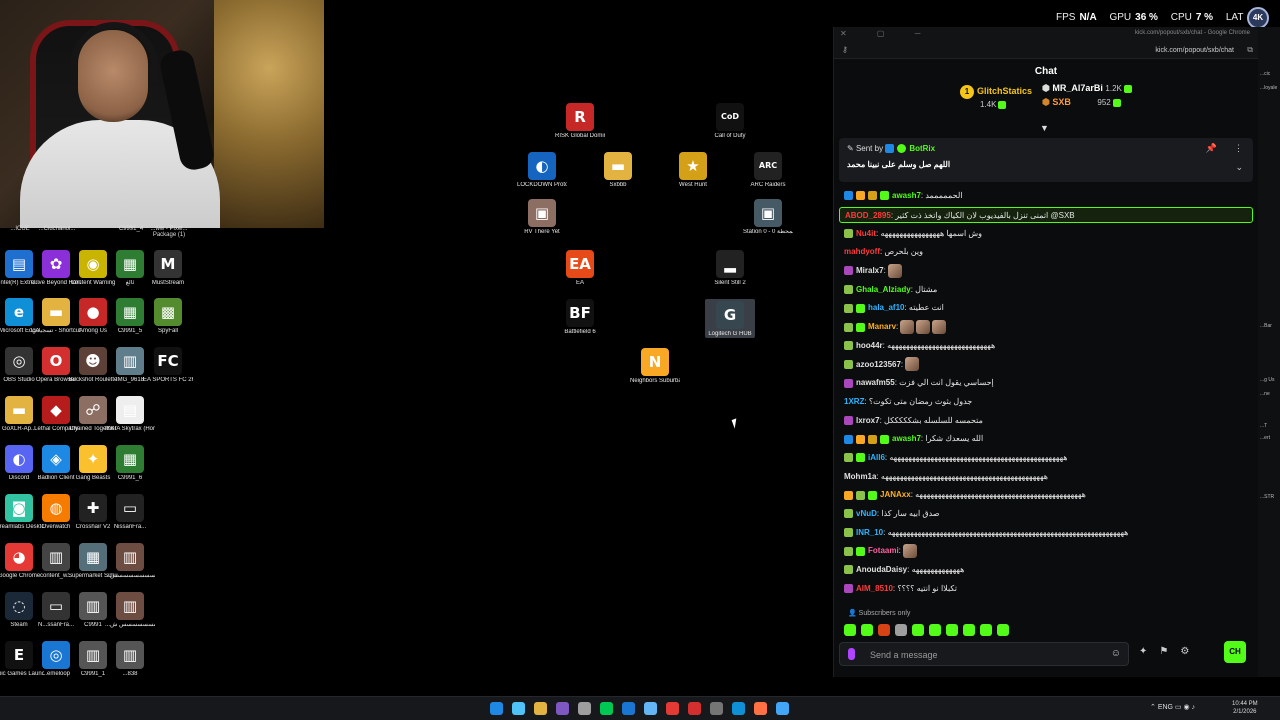  I want to click on open-in-tab-icon: ⧉, so click(1250, 50).